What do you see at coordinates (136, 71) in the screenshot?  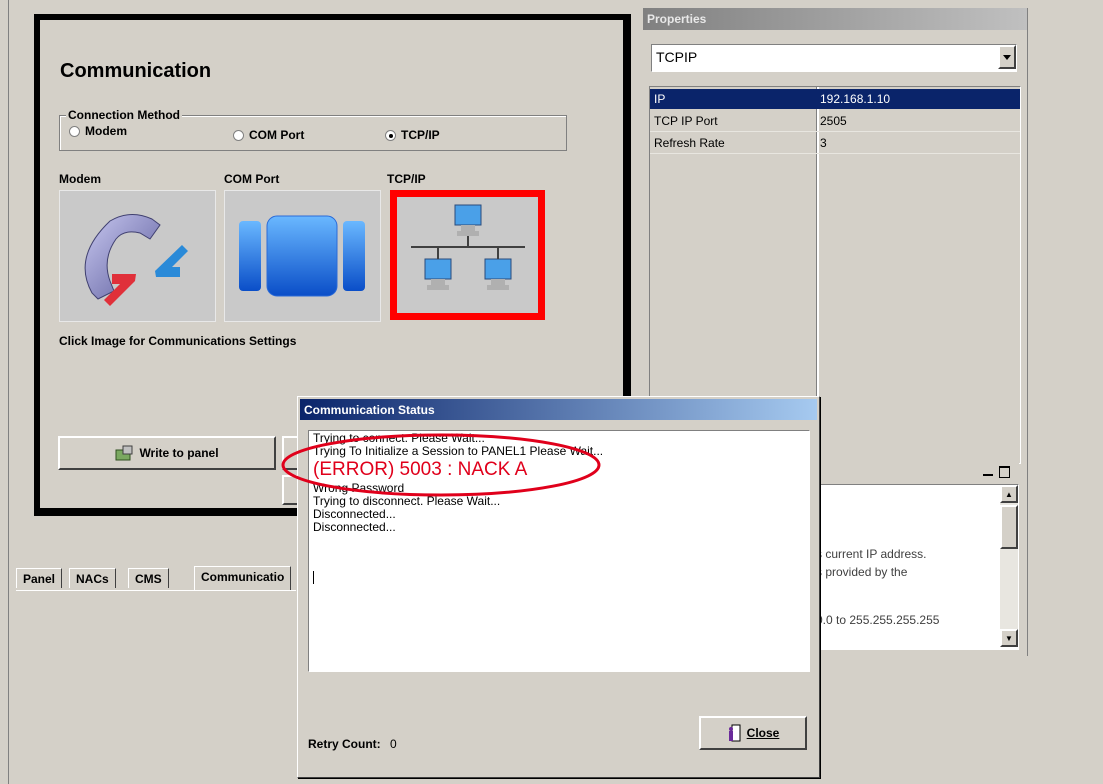 I see `page-title: Communication` at bounding box center [136, 71].